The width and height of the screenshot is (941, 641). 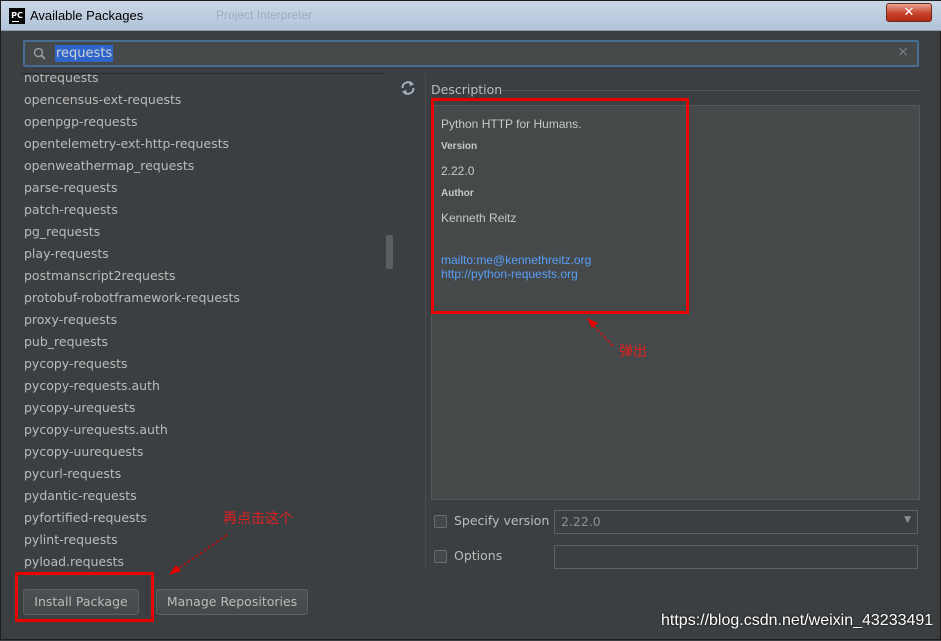 I want to click on background-window-title: Project Interpreter, so click(x=264, y=15).